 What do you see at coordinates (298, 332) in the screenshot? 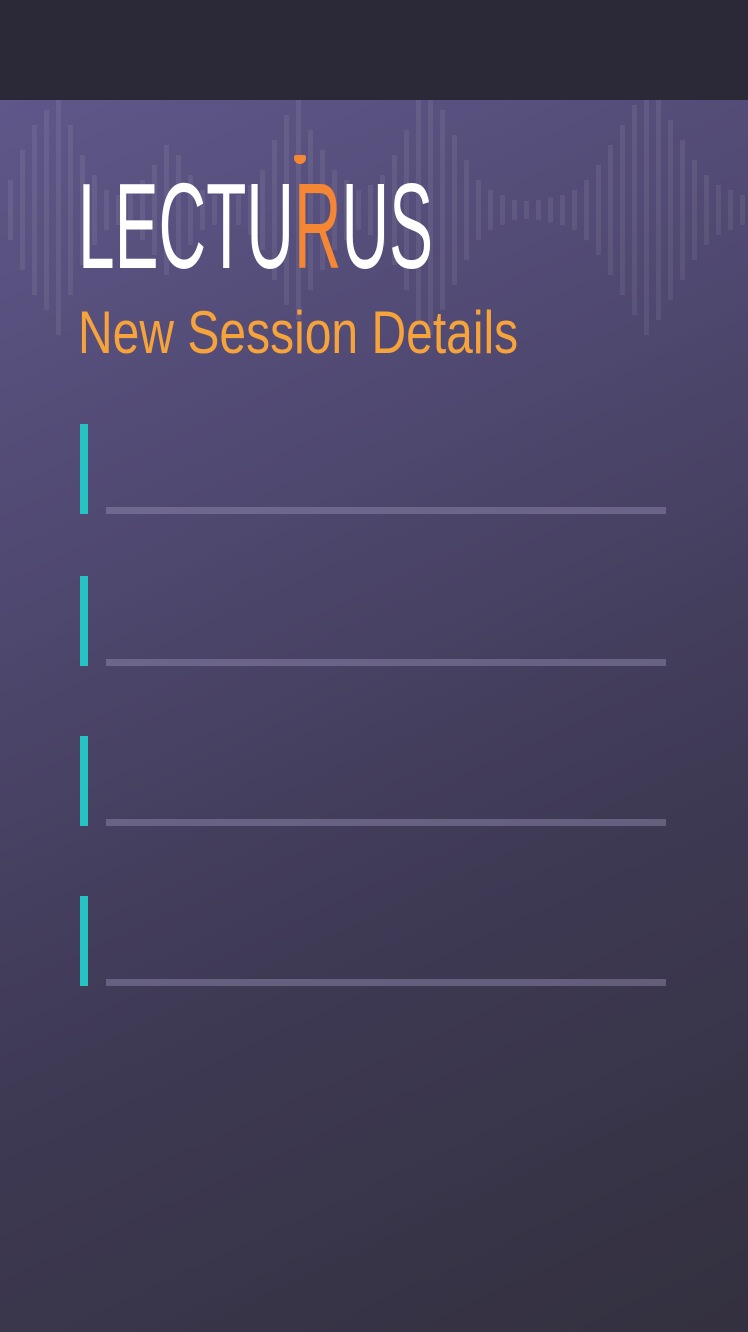
I see `page-title: New Session Details` at bounding box center [298, 332].